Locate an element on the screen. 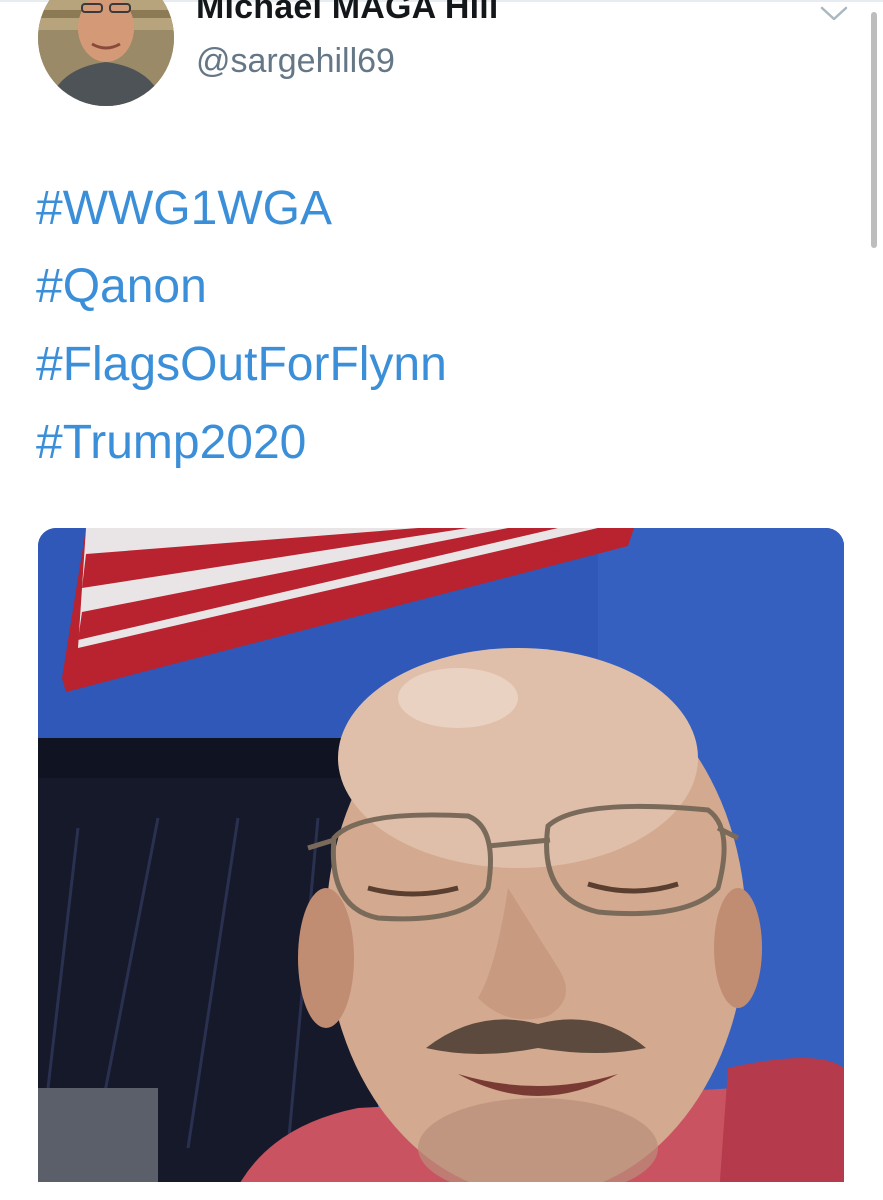  chevron-down-icon is located at coordinates (834, 13).